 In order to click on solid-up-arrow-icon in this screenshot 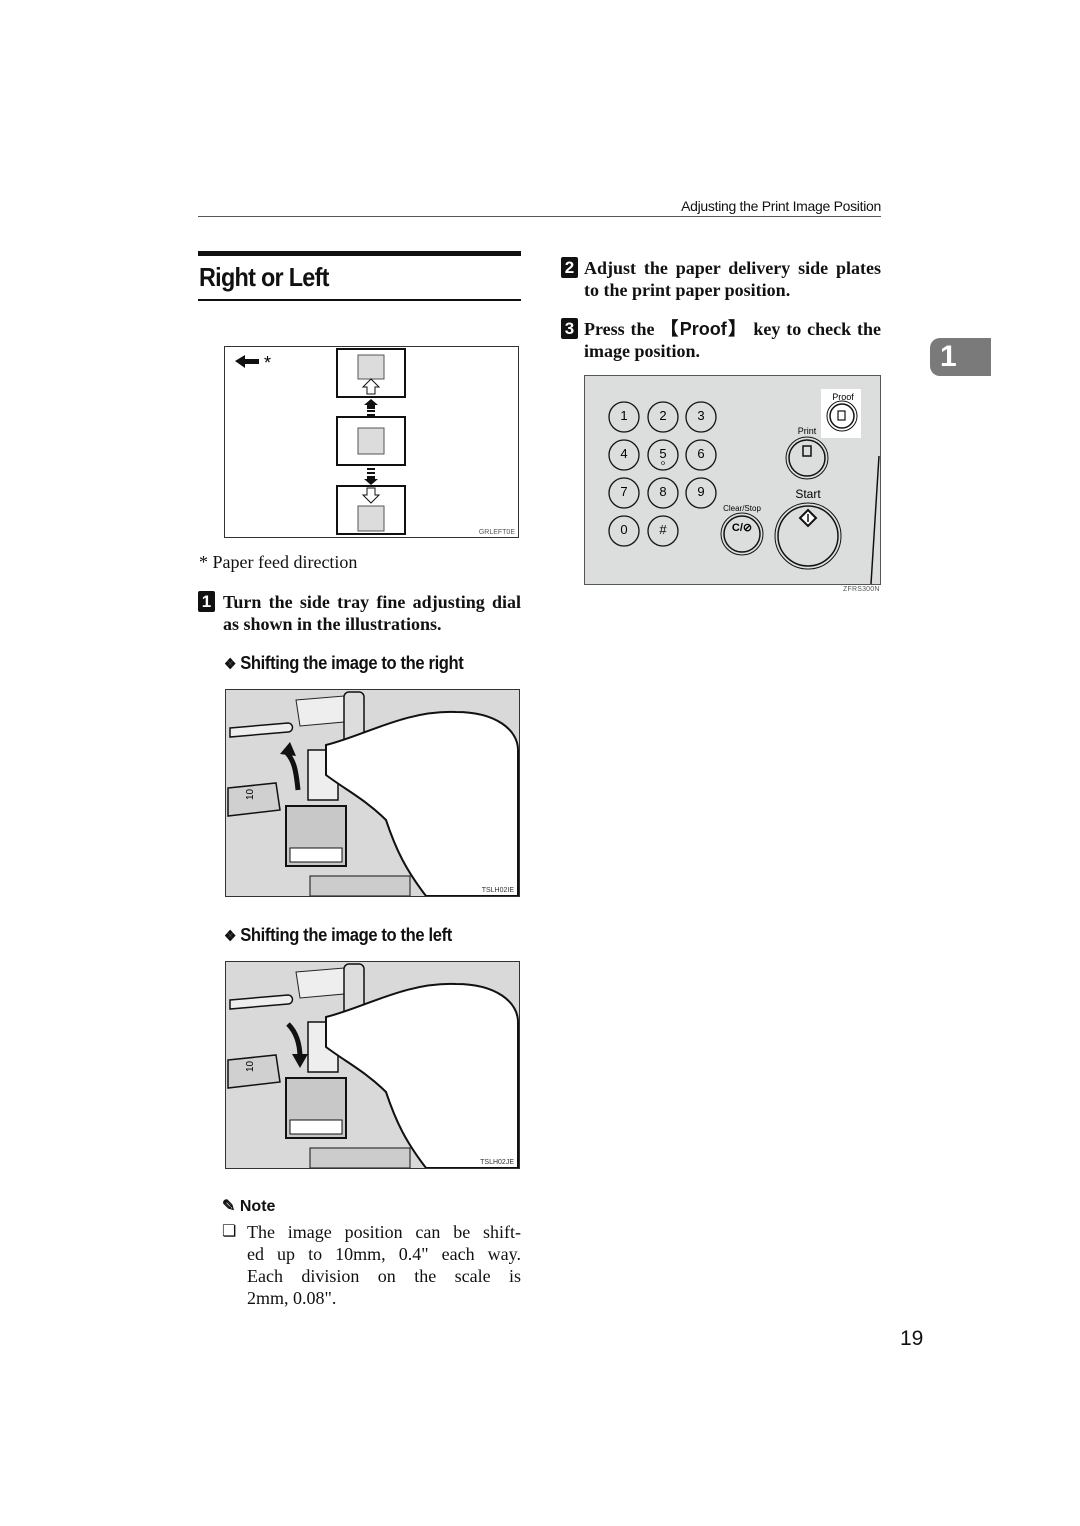, I will do `click(371, 404)`.